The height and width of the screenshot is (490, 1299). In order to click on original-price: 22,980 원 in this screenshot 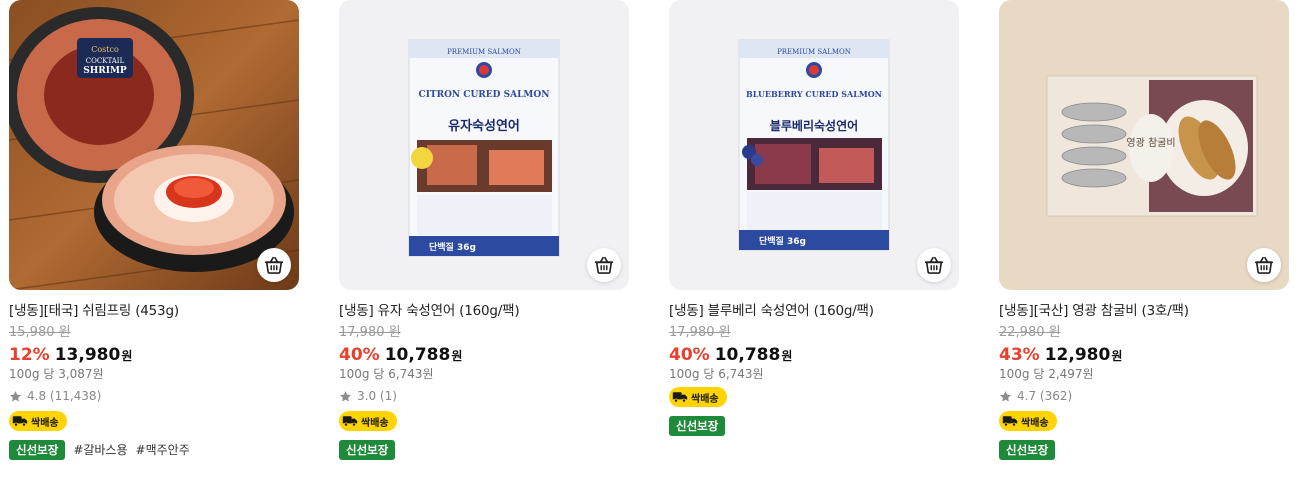, I will do `click(1030, 332)`.